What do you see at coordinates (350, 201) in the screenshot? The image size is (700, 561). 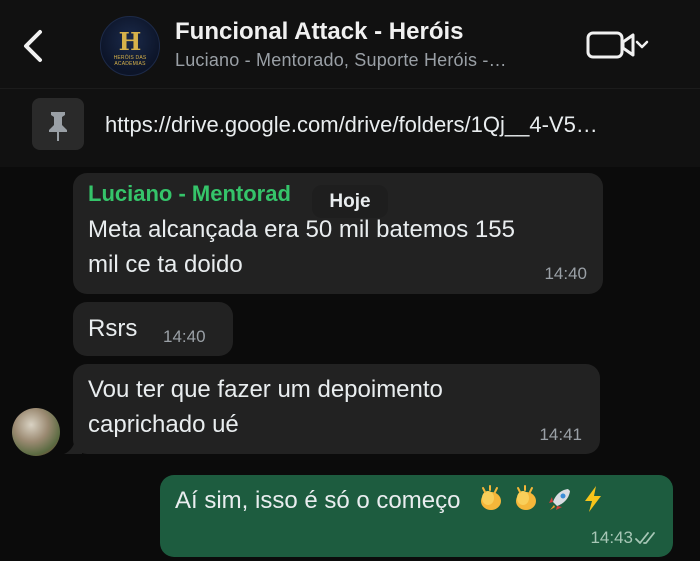 I see `date-separator: Hoje` at bounding box center [350, 201].